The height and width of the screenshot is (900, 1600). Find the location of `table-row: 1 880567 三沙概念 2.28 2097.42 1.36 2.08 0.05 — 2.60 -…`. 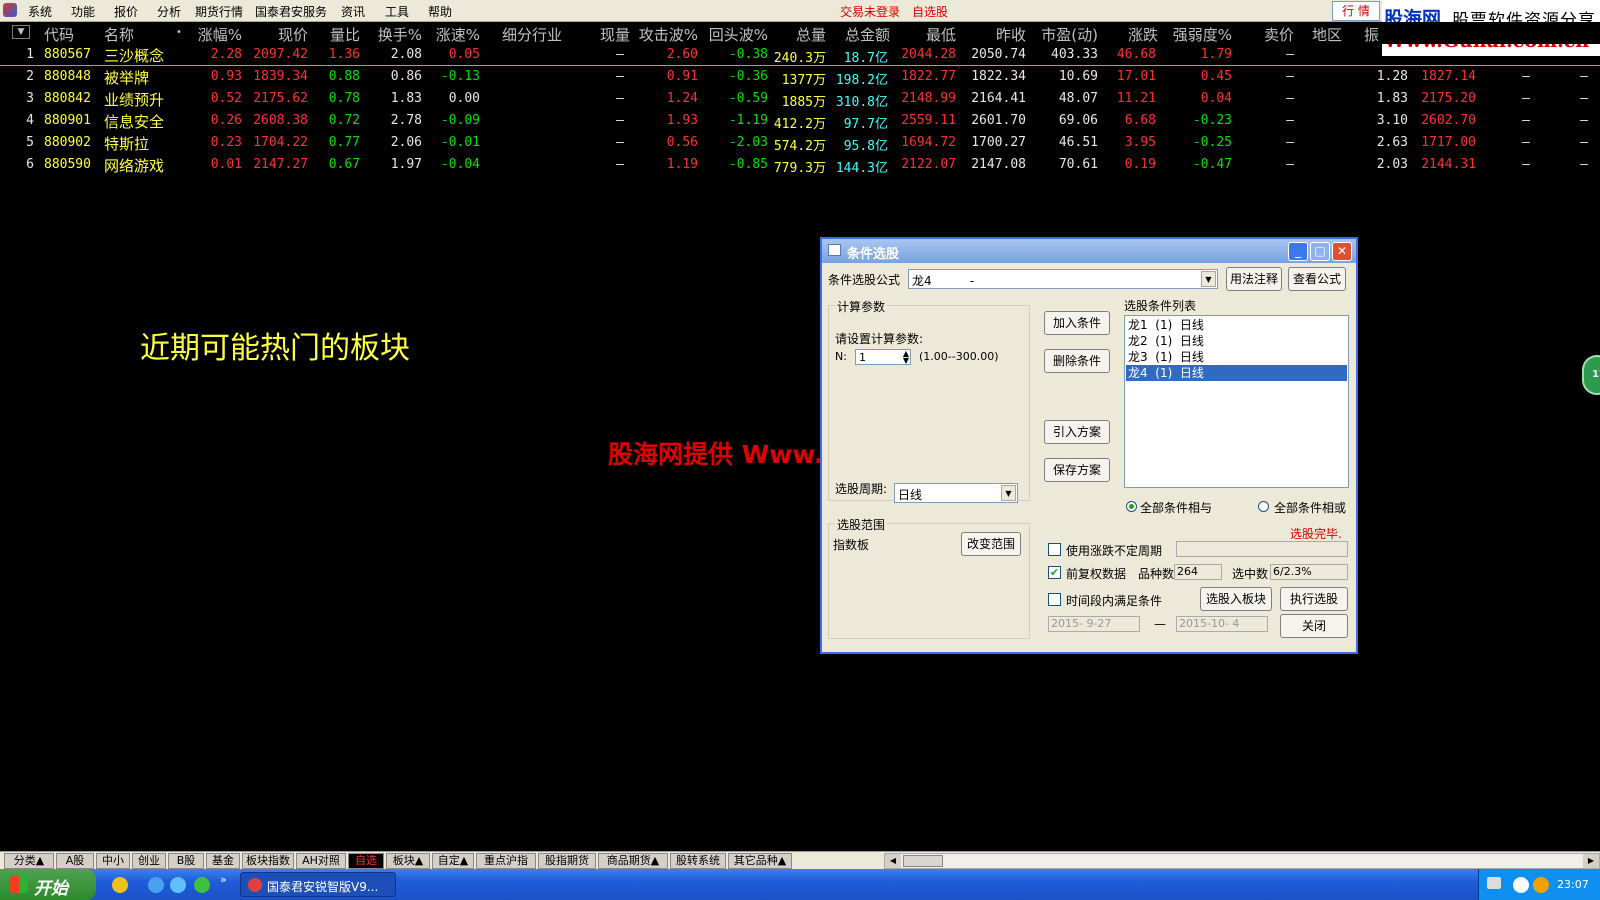

table-row: 1 880567 三沙概念 2.28 2097.42 1.36 2.08 0.05 — 2.60 -… is located at coordinates (800, 55).